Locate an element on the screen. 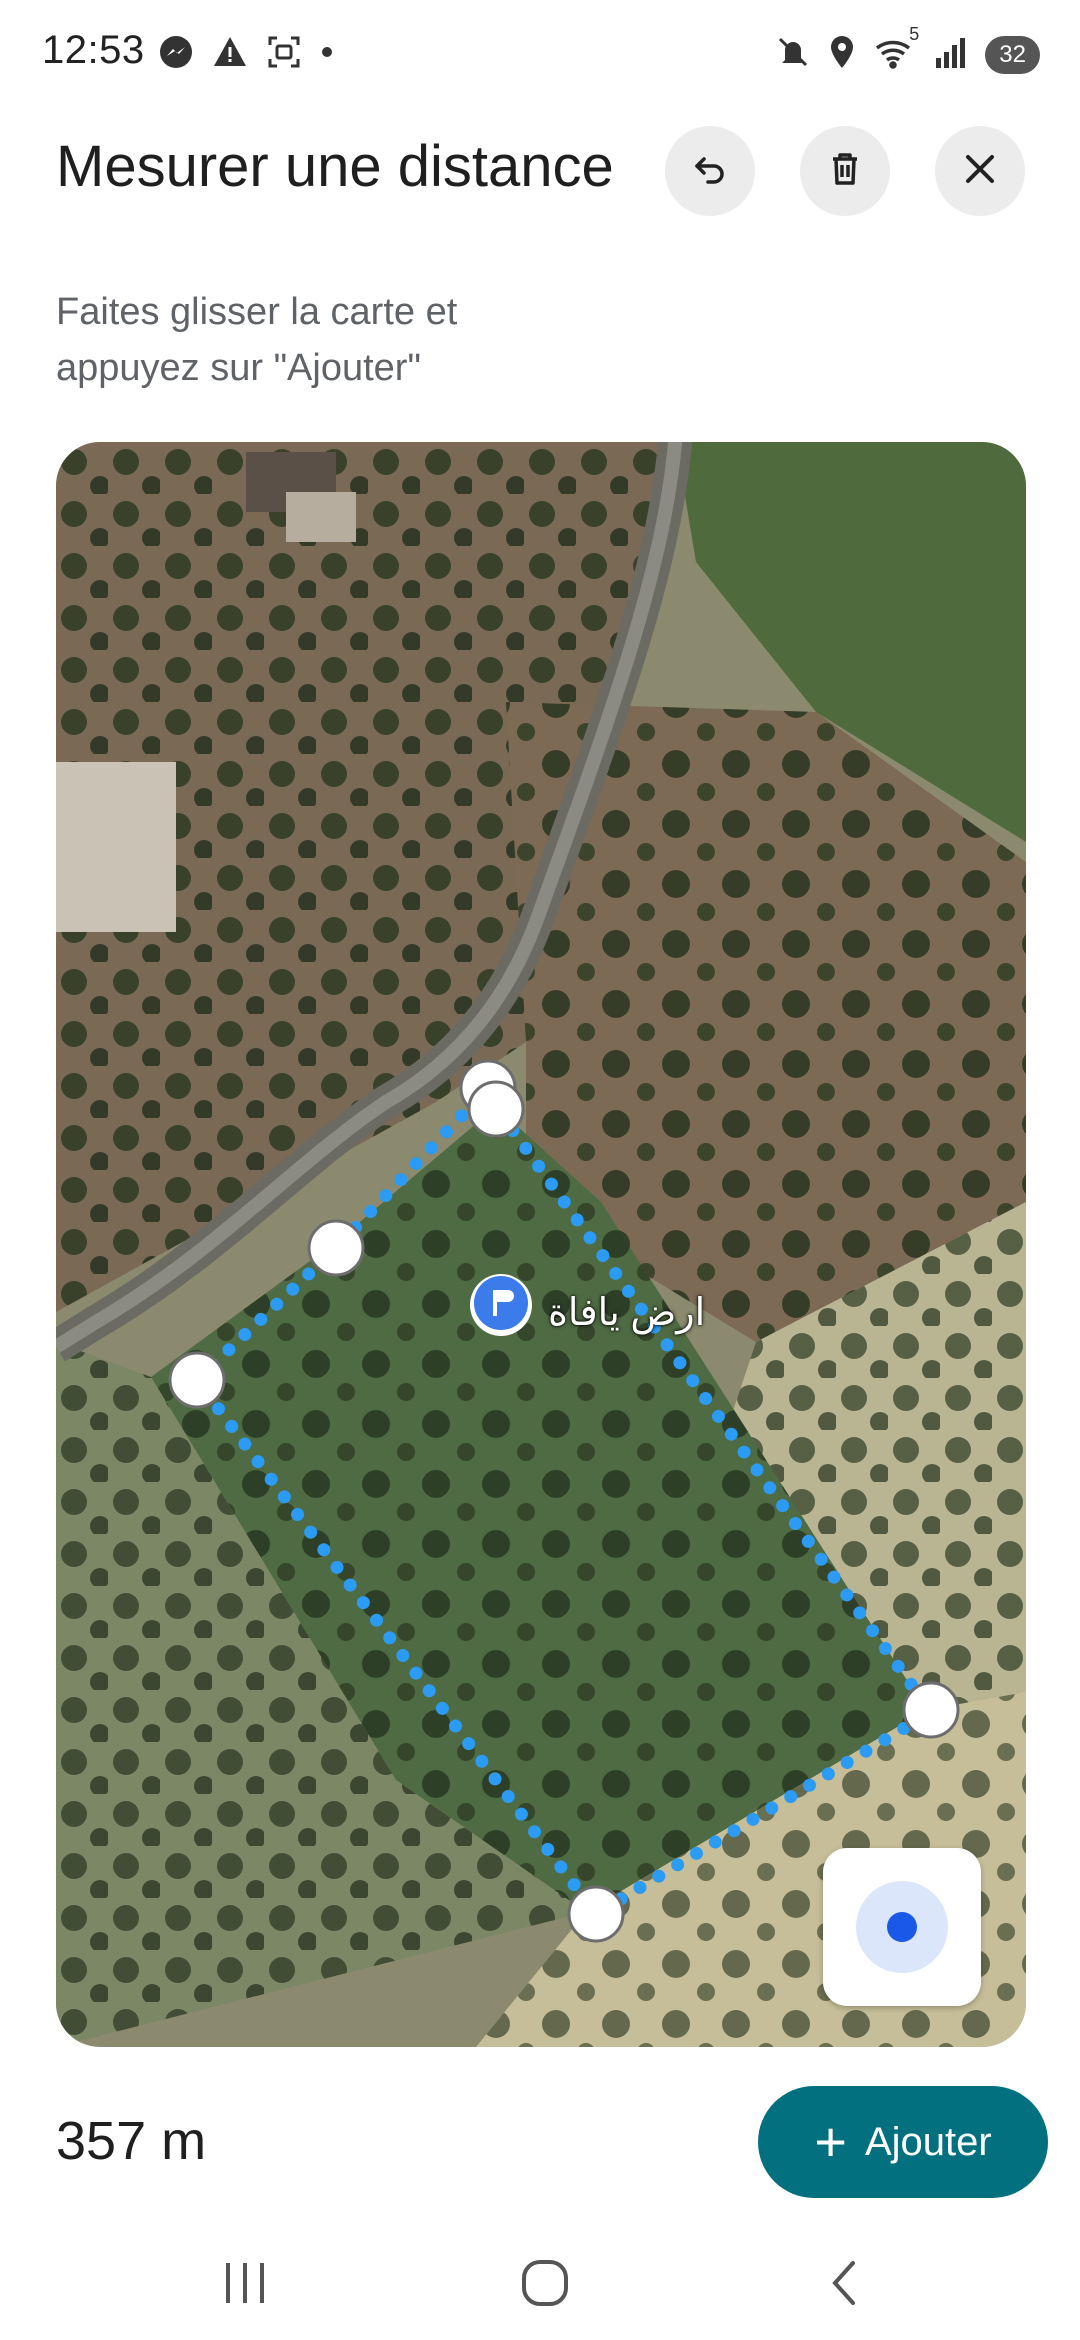  trash-icon is located at coordinates (845, 171).